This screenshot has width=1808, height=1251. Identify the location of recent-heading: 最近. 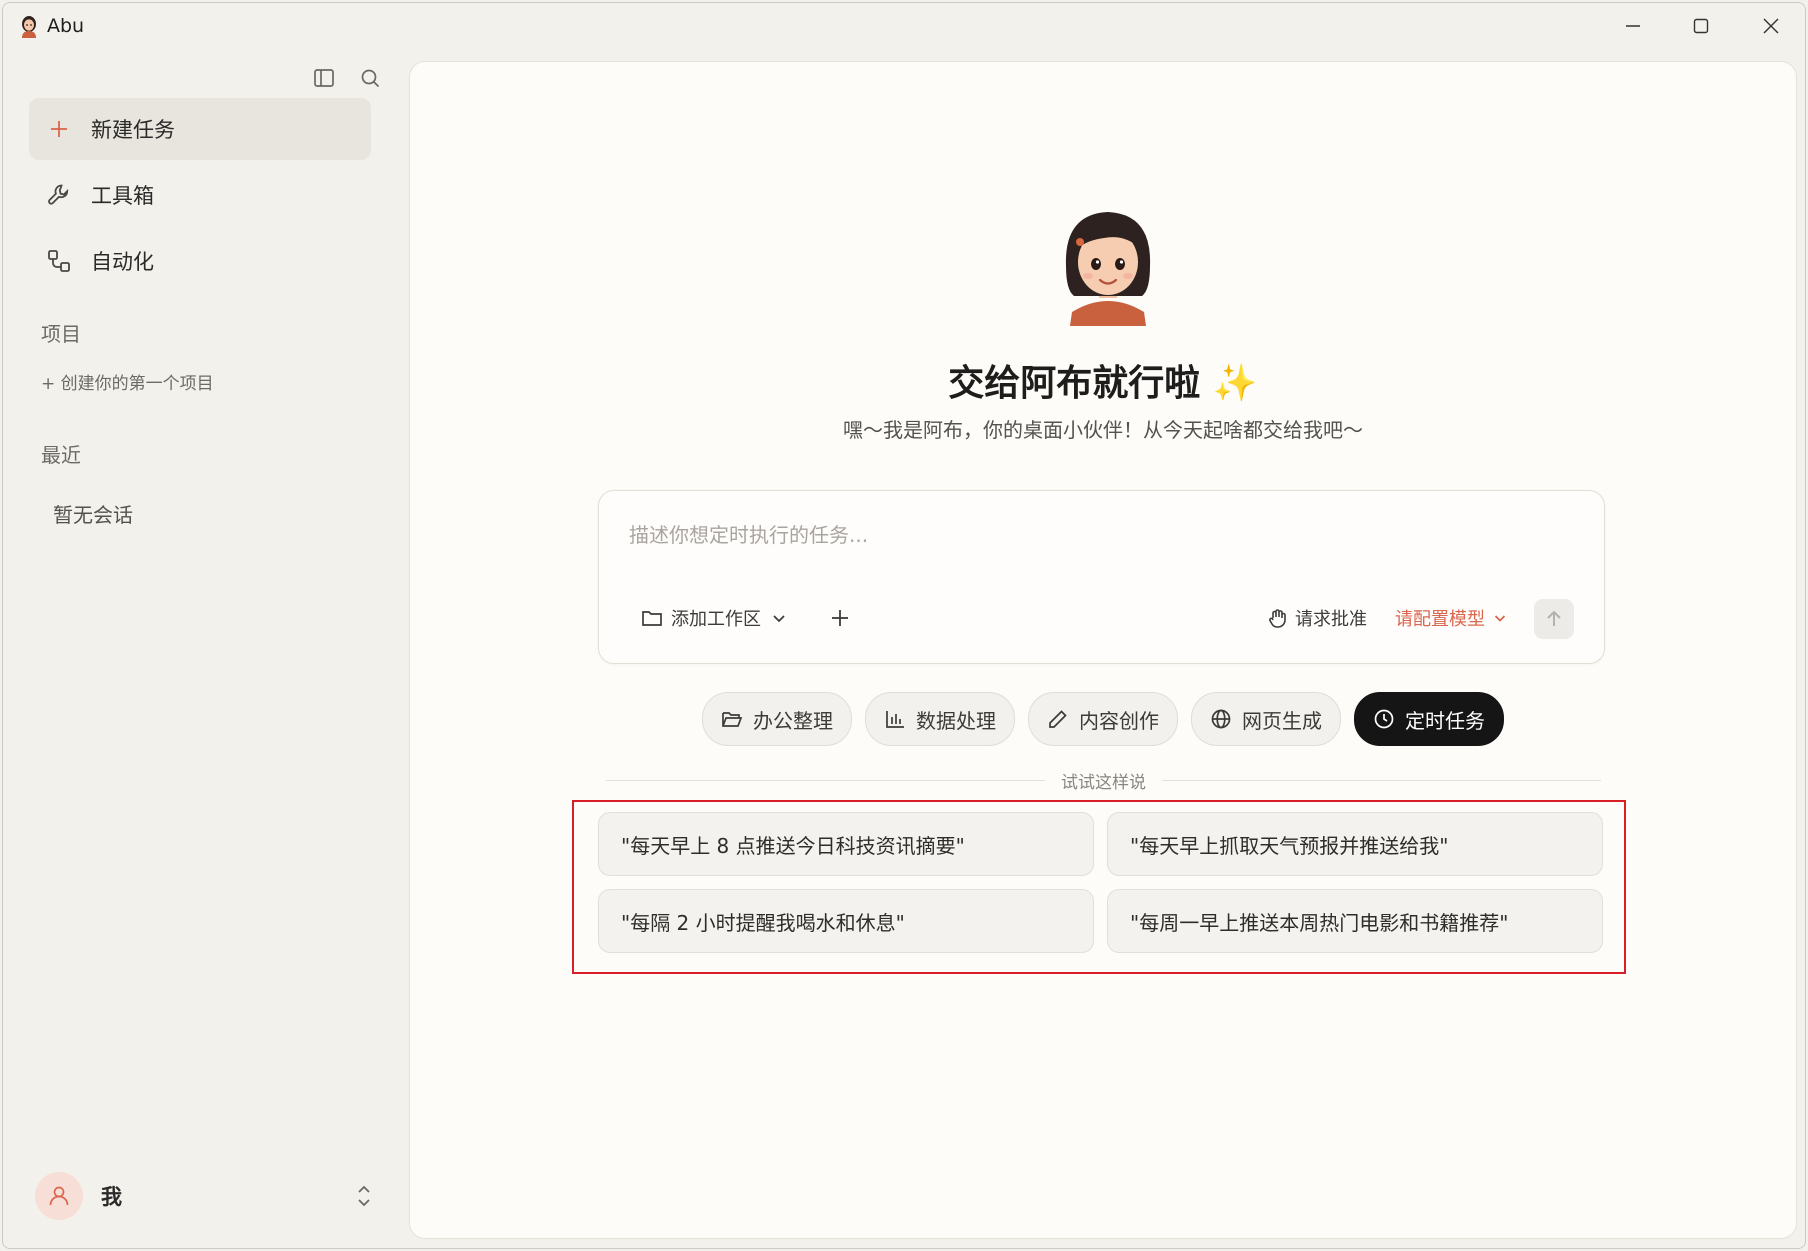
(61, 455).